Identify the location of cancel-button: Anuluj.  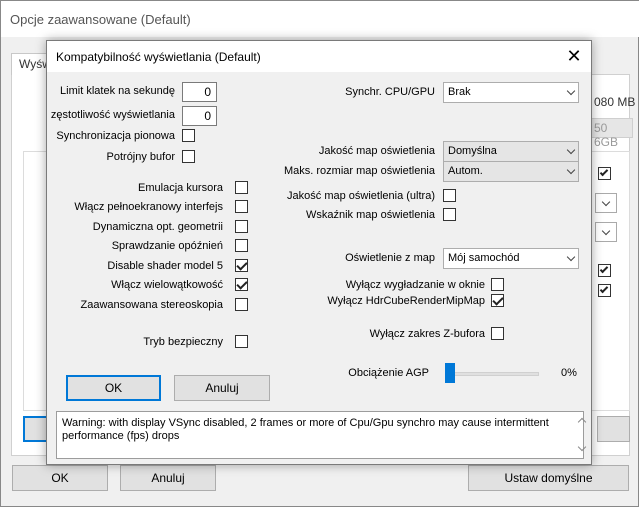
(222, 388).